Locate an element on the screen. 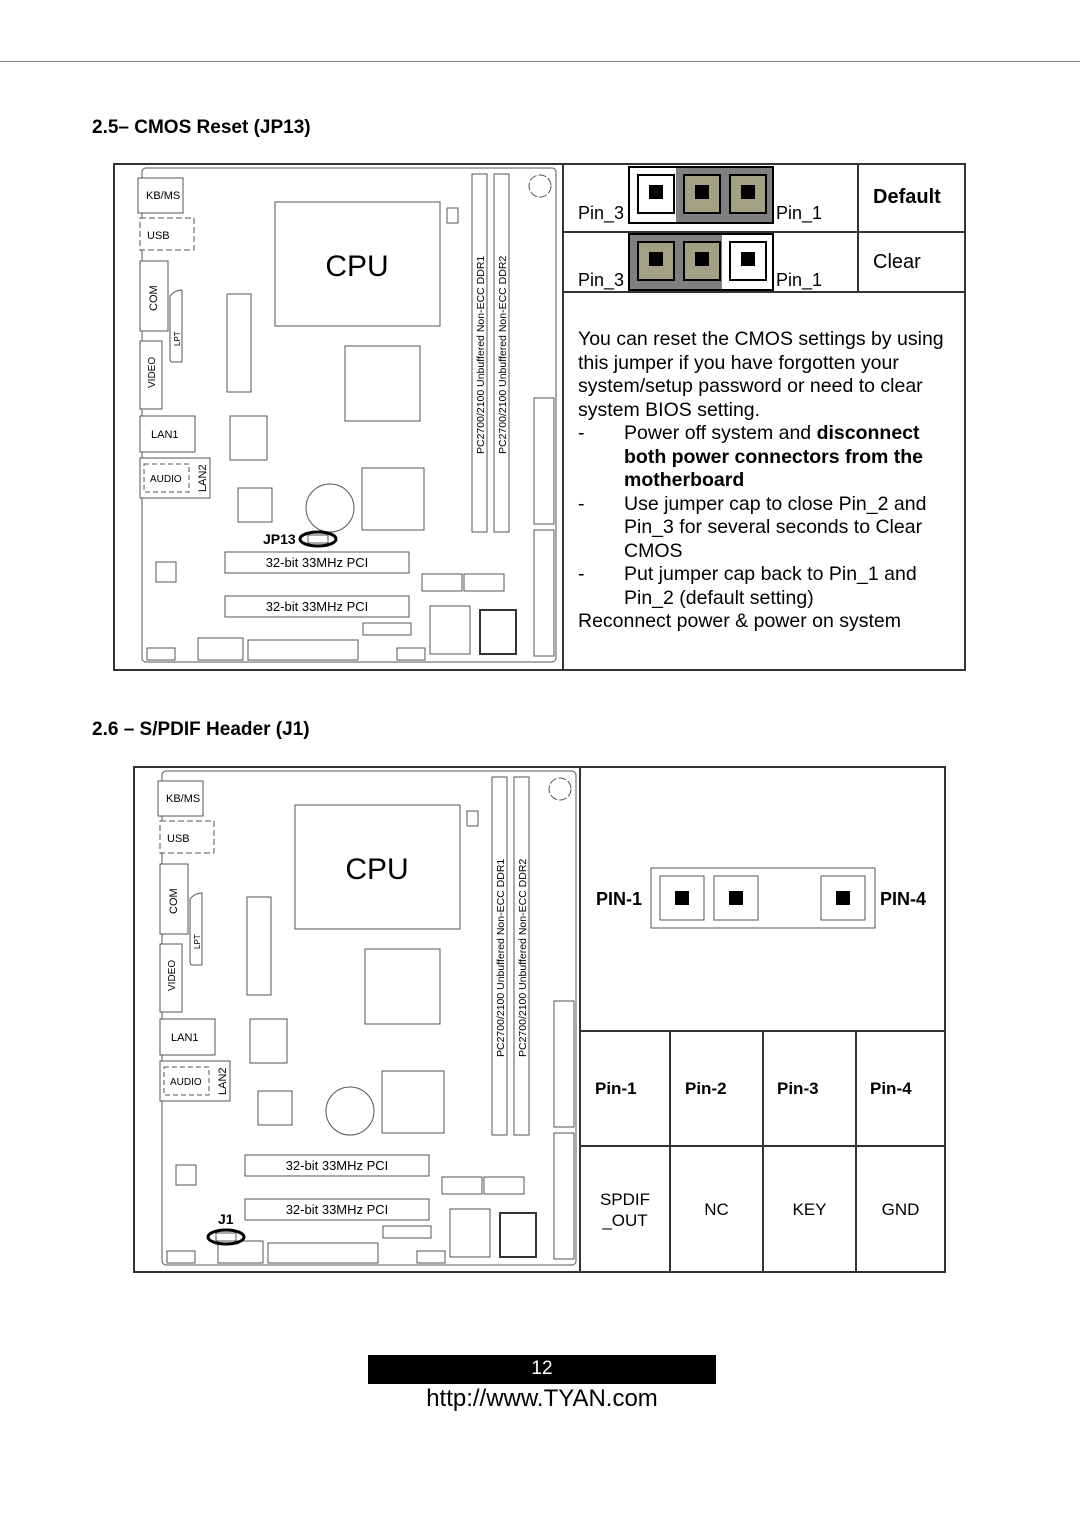 Image resolution: width=1080 pixels, height=1529 pixels. jumper-label: J1 is located at coordinates (226, 1219).